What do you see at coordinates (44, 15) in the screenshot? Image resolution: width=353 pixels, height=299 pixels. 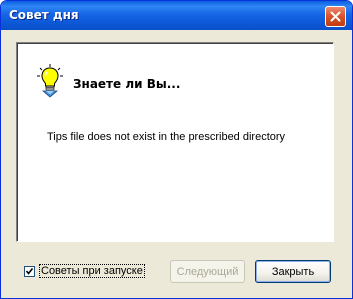 I see `window-title: Совет дня` at bounding box center [44, 15].